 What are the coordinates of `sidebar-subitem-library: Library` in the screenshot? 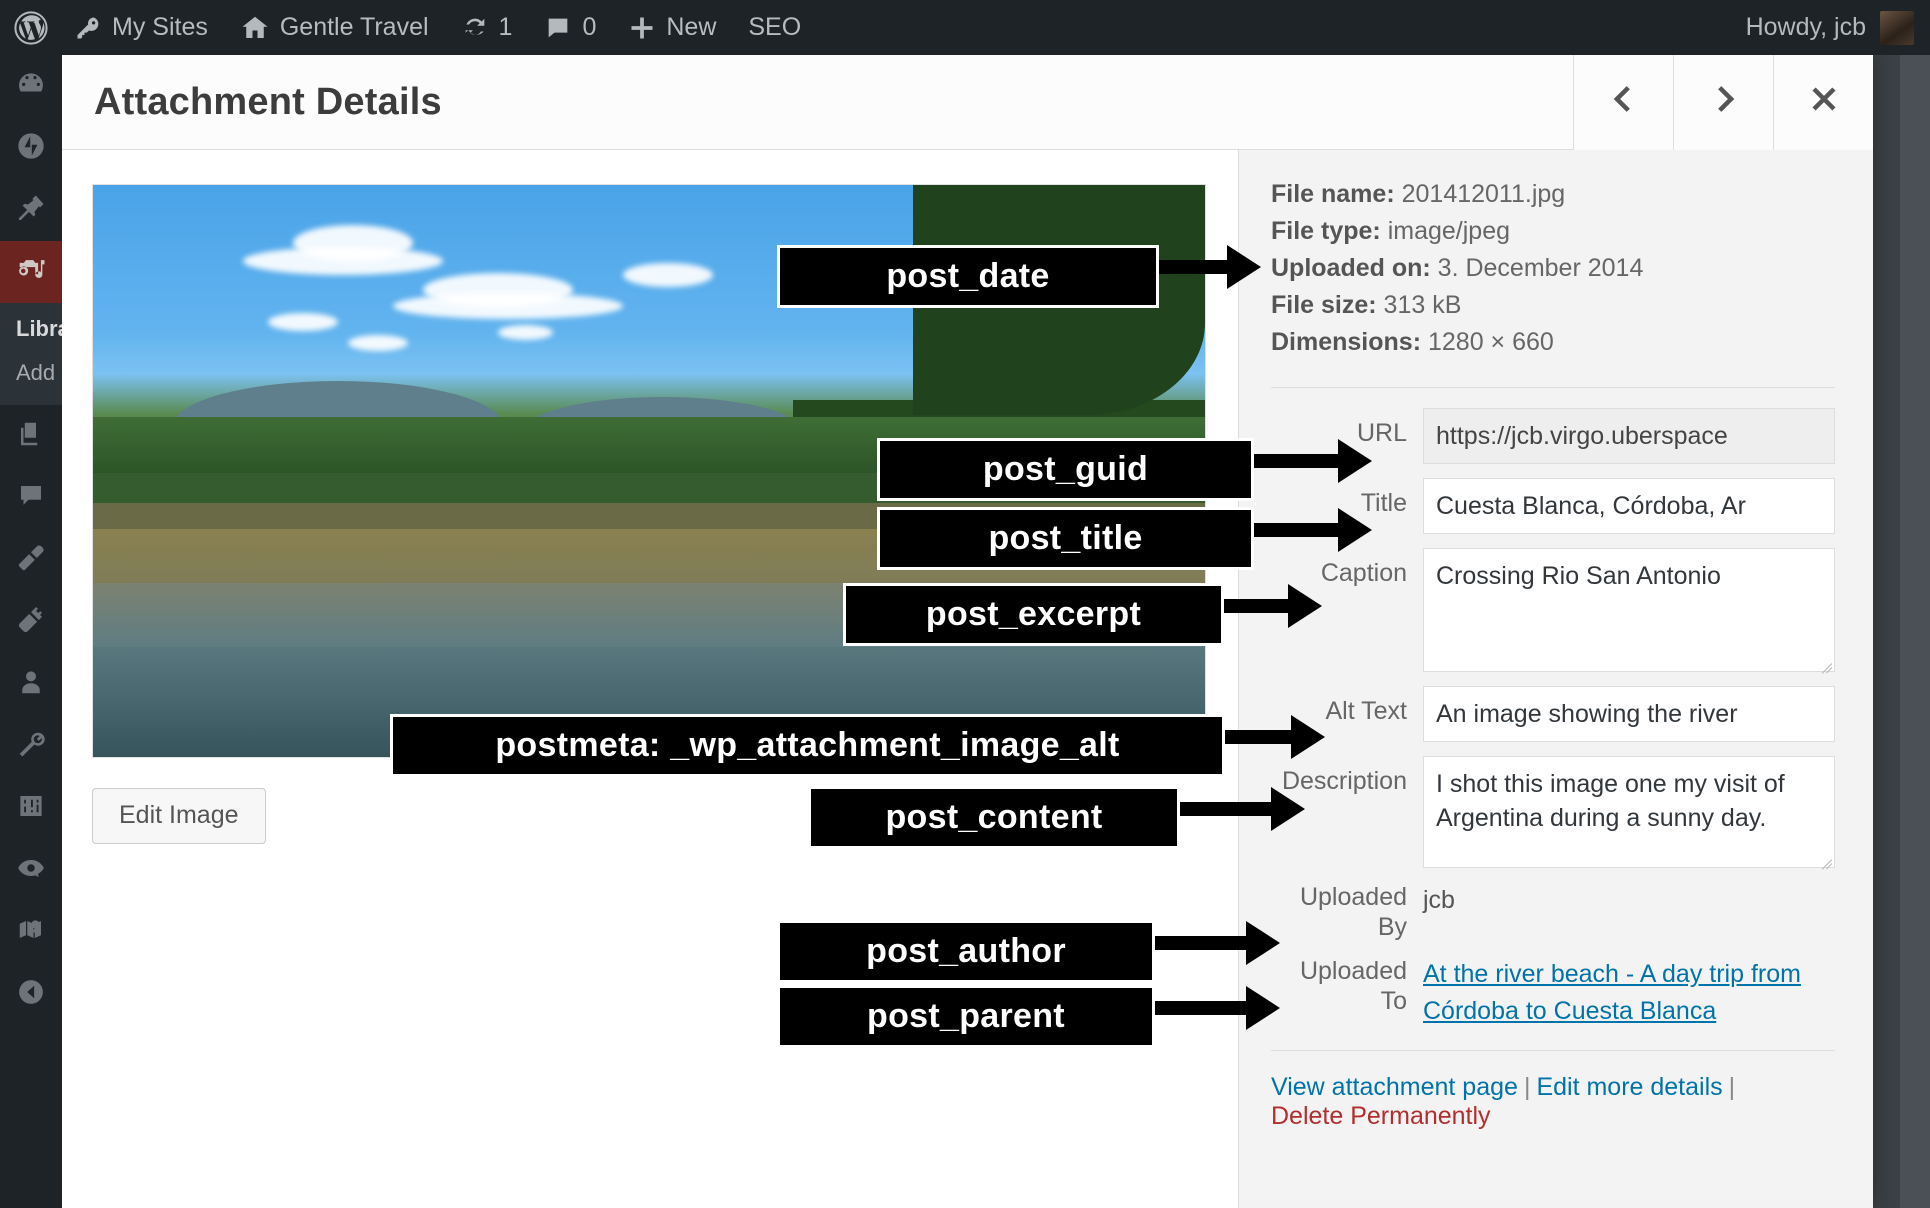 It's located at (39, 329).